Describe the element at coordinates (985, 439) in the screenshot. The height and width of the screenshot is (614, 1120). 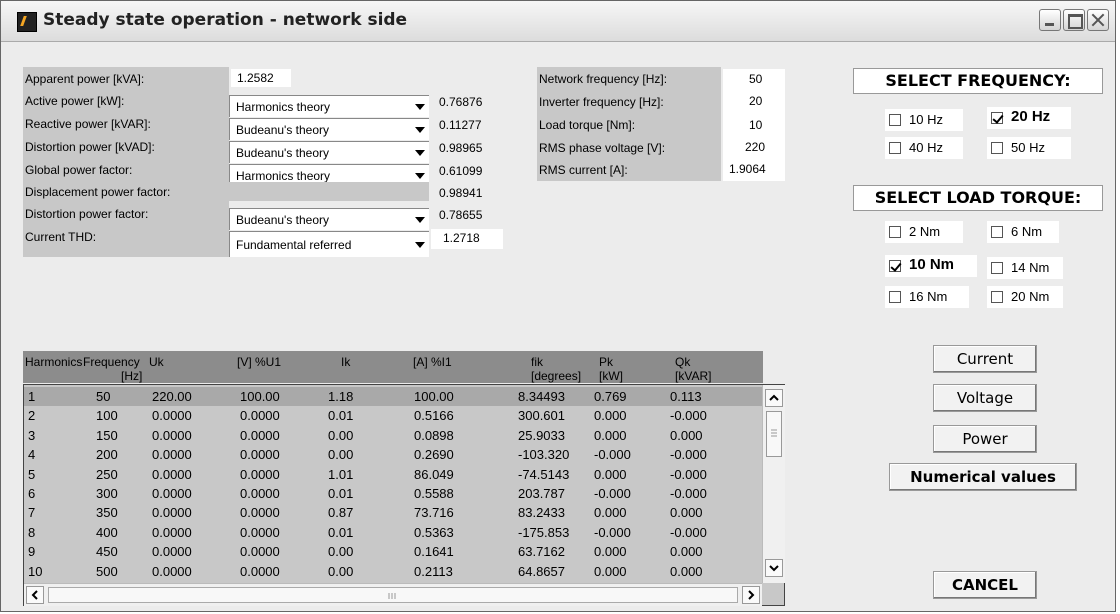
I see `power-button: Power` at that location.